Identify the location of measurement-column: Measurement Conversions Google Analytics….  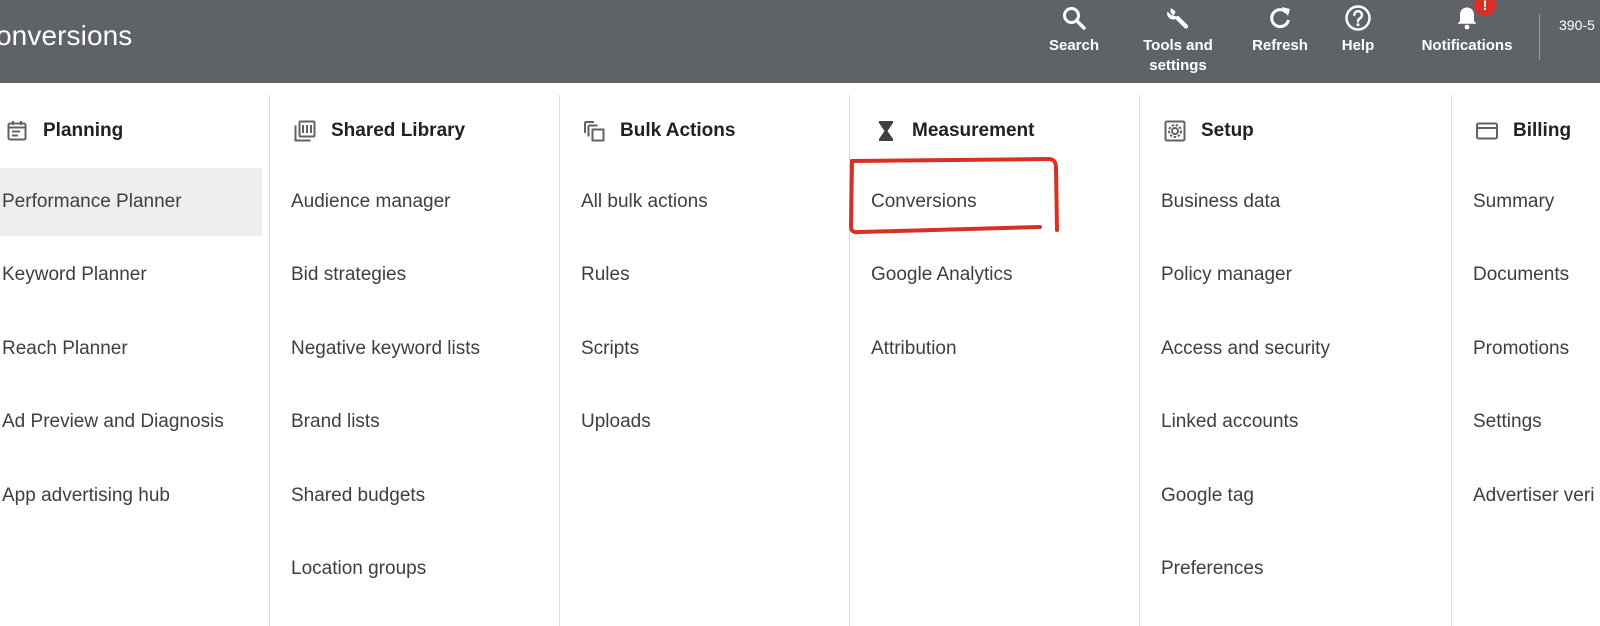
(1002, 354).